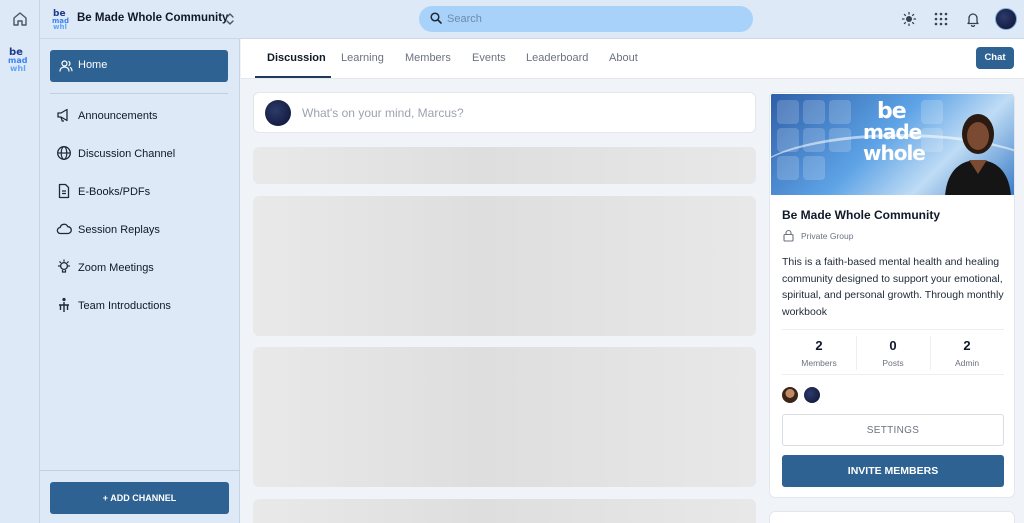 Image resolution: width=1024 pixels, height=523 pixels. I want to click on settings-button: SETTINGS, so click(893, 430).